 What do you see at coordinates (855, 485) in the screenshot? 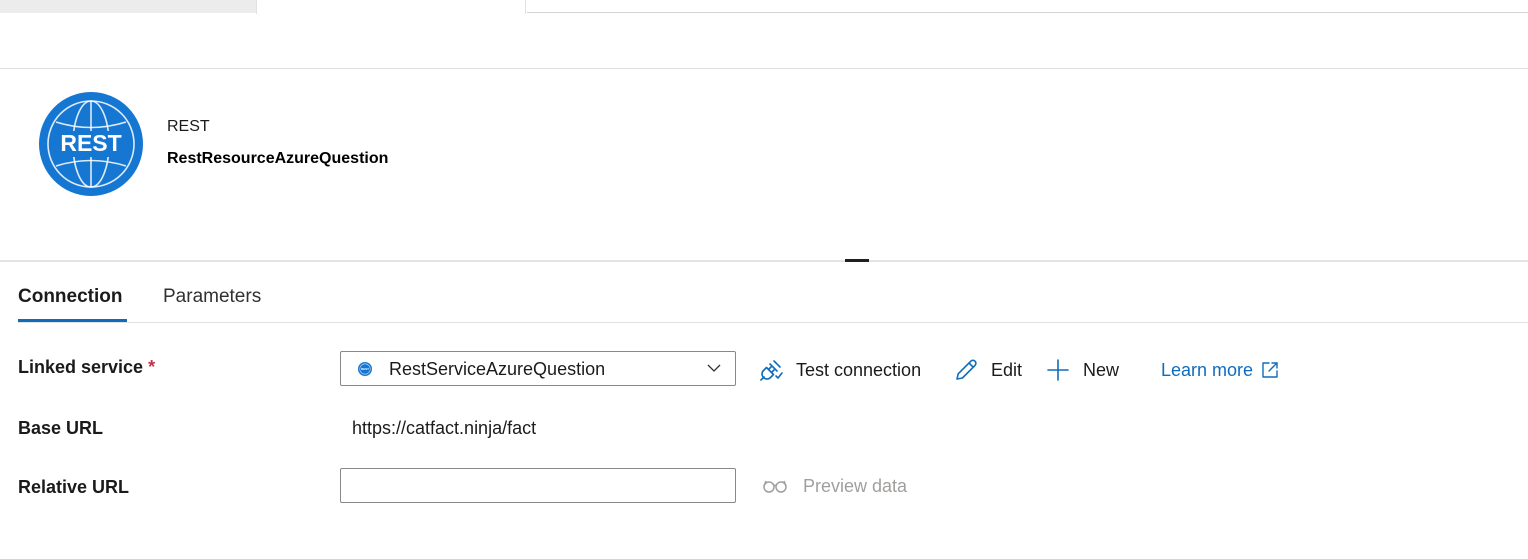
I see `preview-data-label: Preview data` at bounding box center [855, 485].